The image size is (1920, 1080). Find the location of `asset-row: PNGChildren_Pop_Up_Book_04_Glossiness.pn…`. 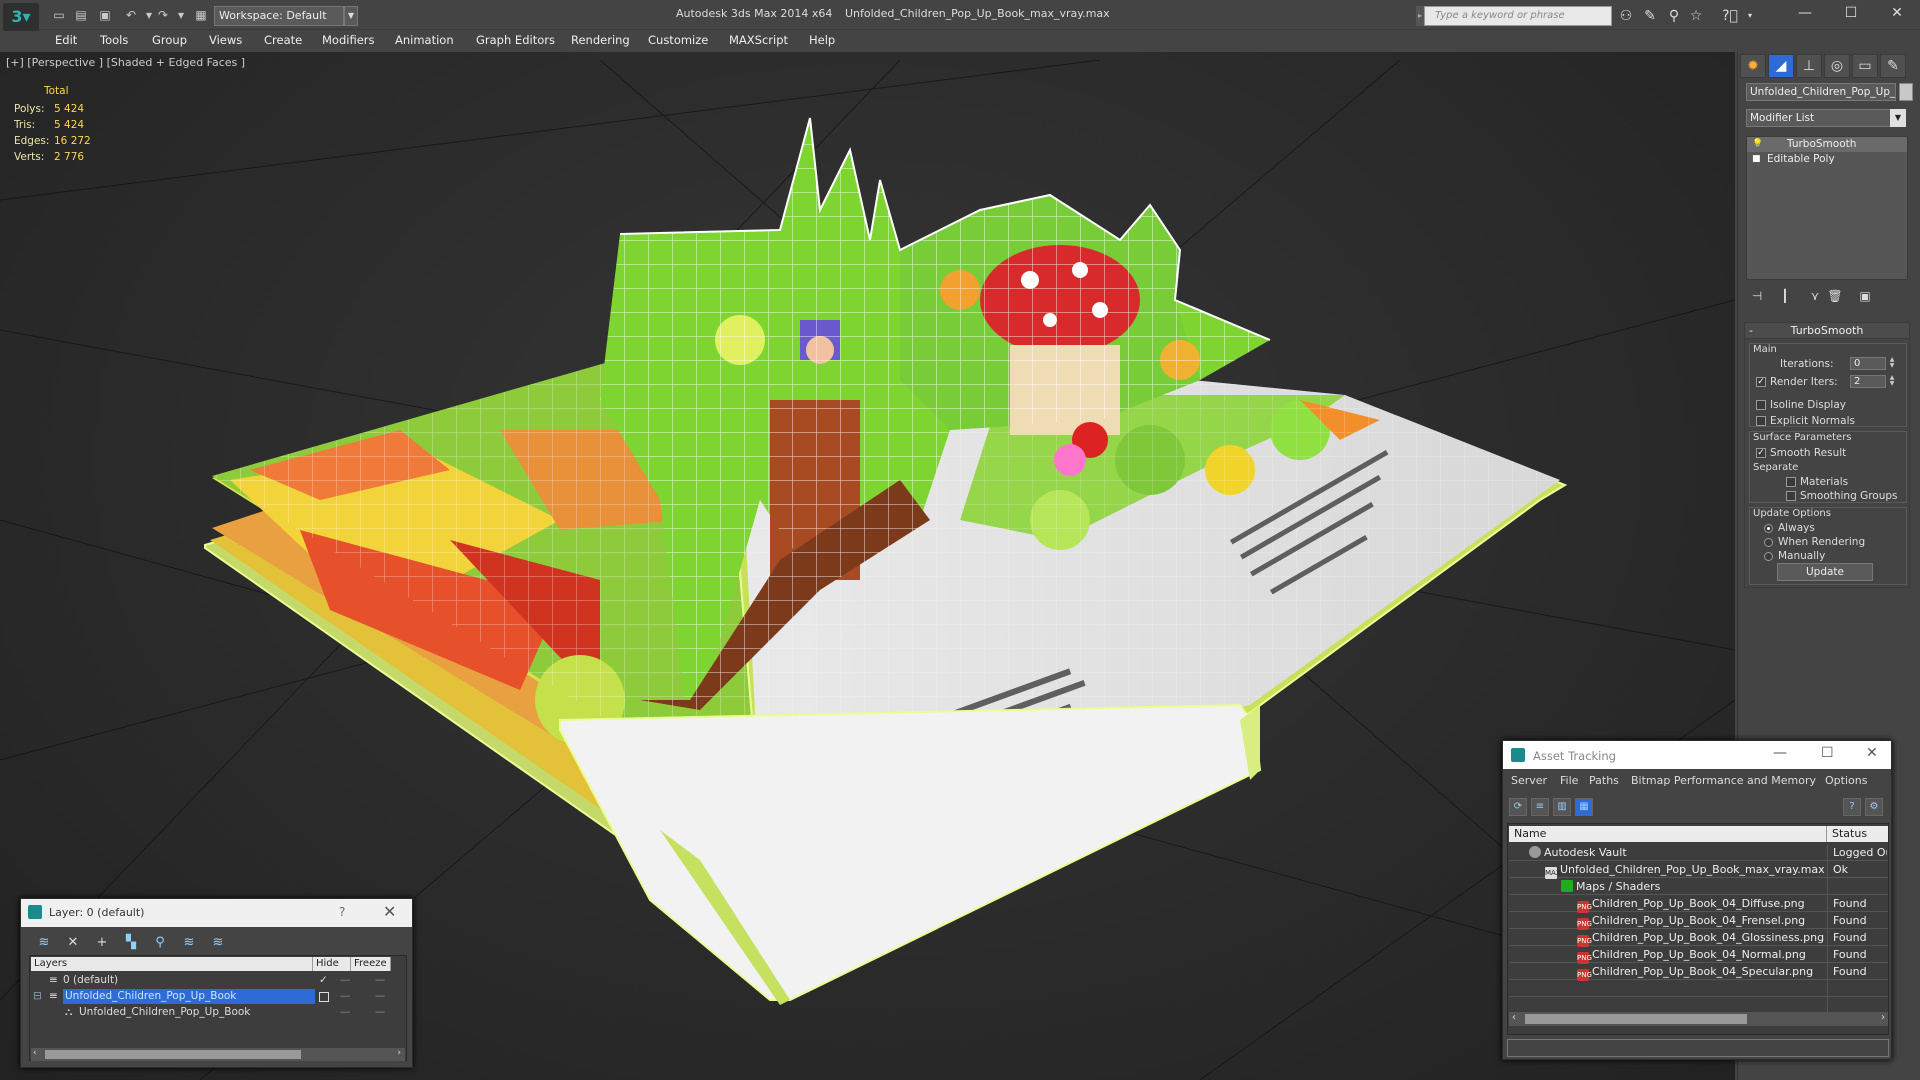

asset-row: PNGChildren_Pop_Up_Book_04_Glossiness.pn… is located at coordinates (1698, 938).